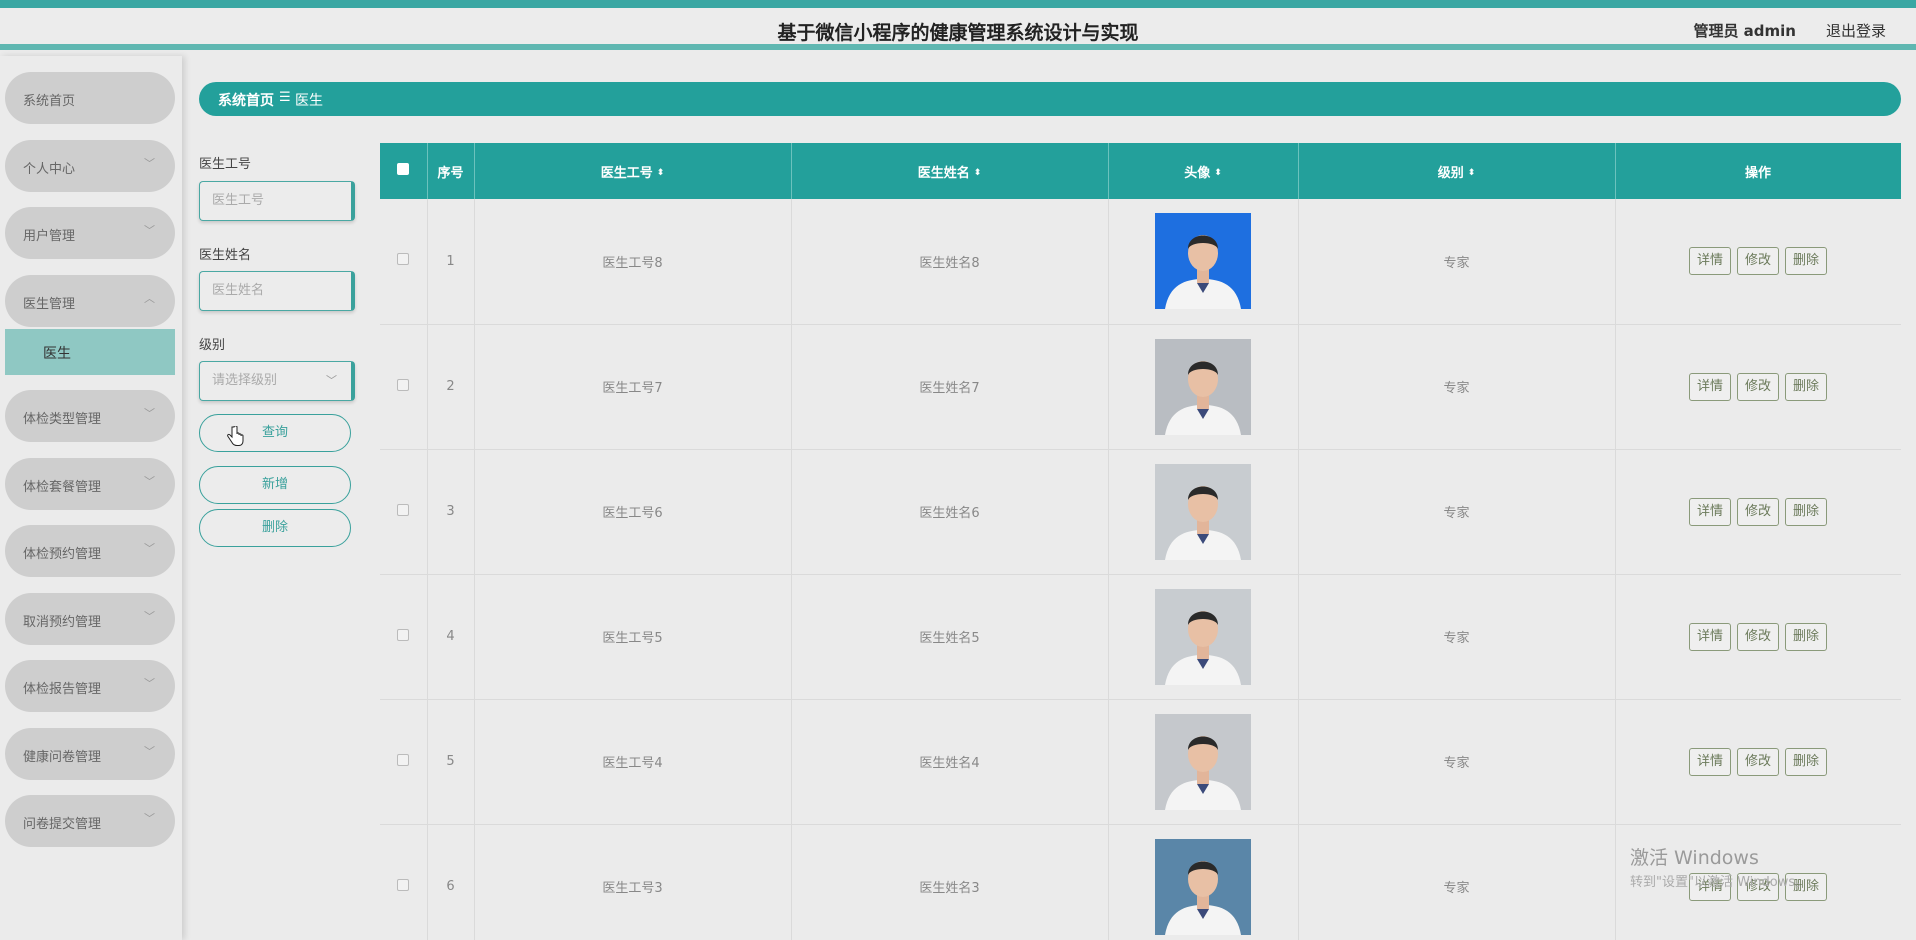 Image resolution: width=1916 pixels, height=940 pixels. Describe the element at coordinates (275, 485) in the screenshot. I see `add-button: 新增` at that location.